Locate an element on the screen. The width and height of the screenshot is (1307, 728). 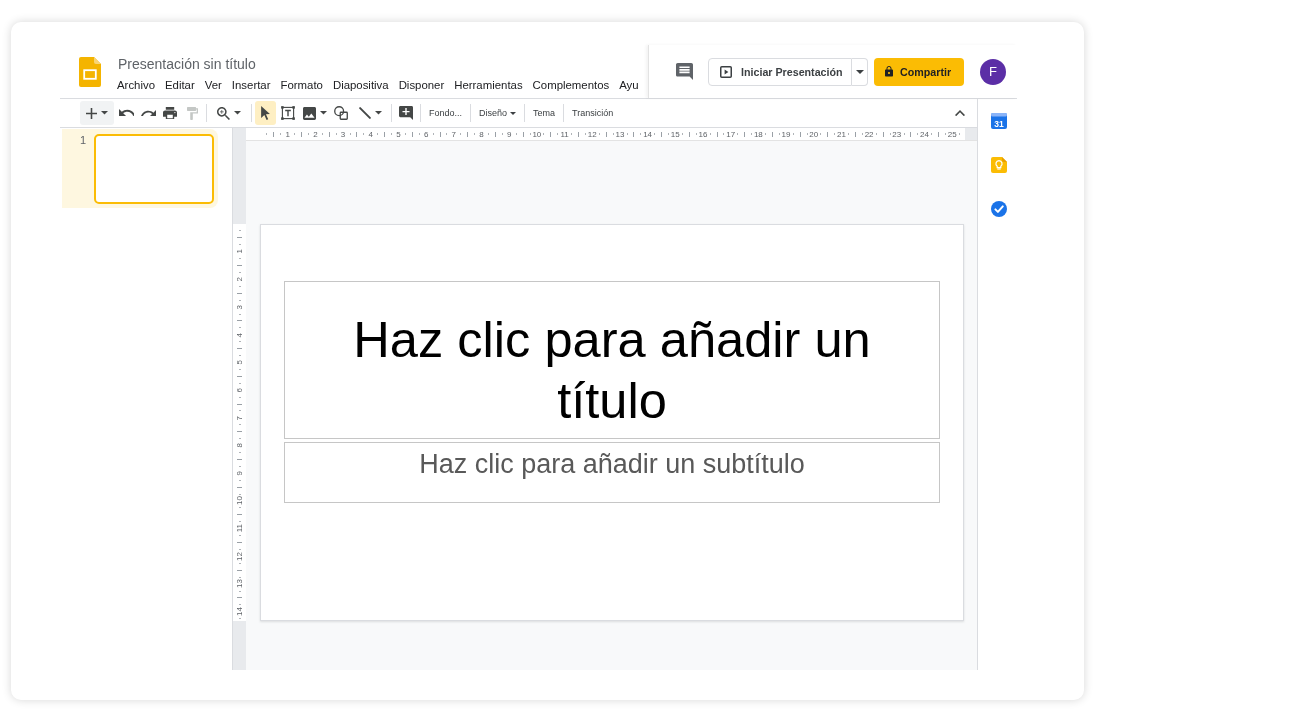
menu-item: Herramientas is located at coordinates (488, 85).